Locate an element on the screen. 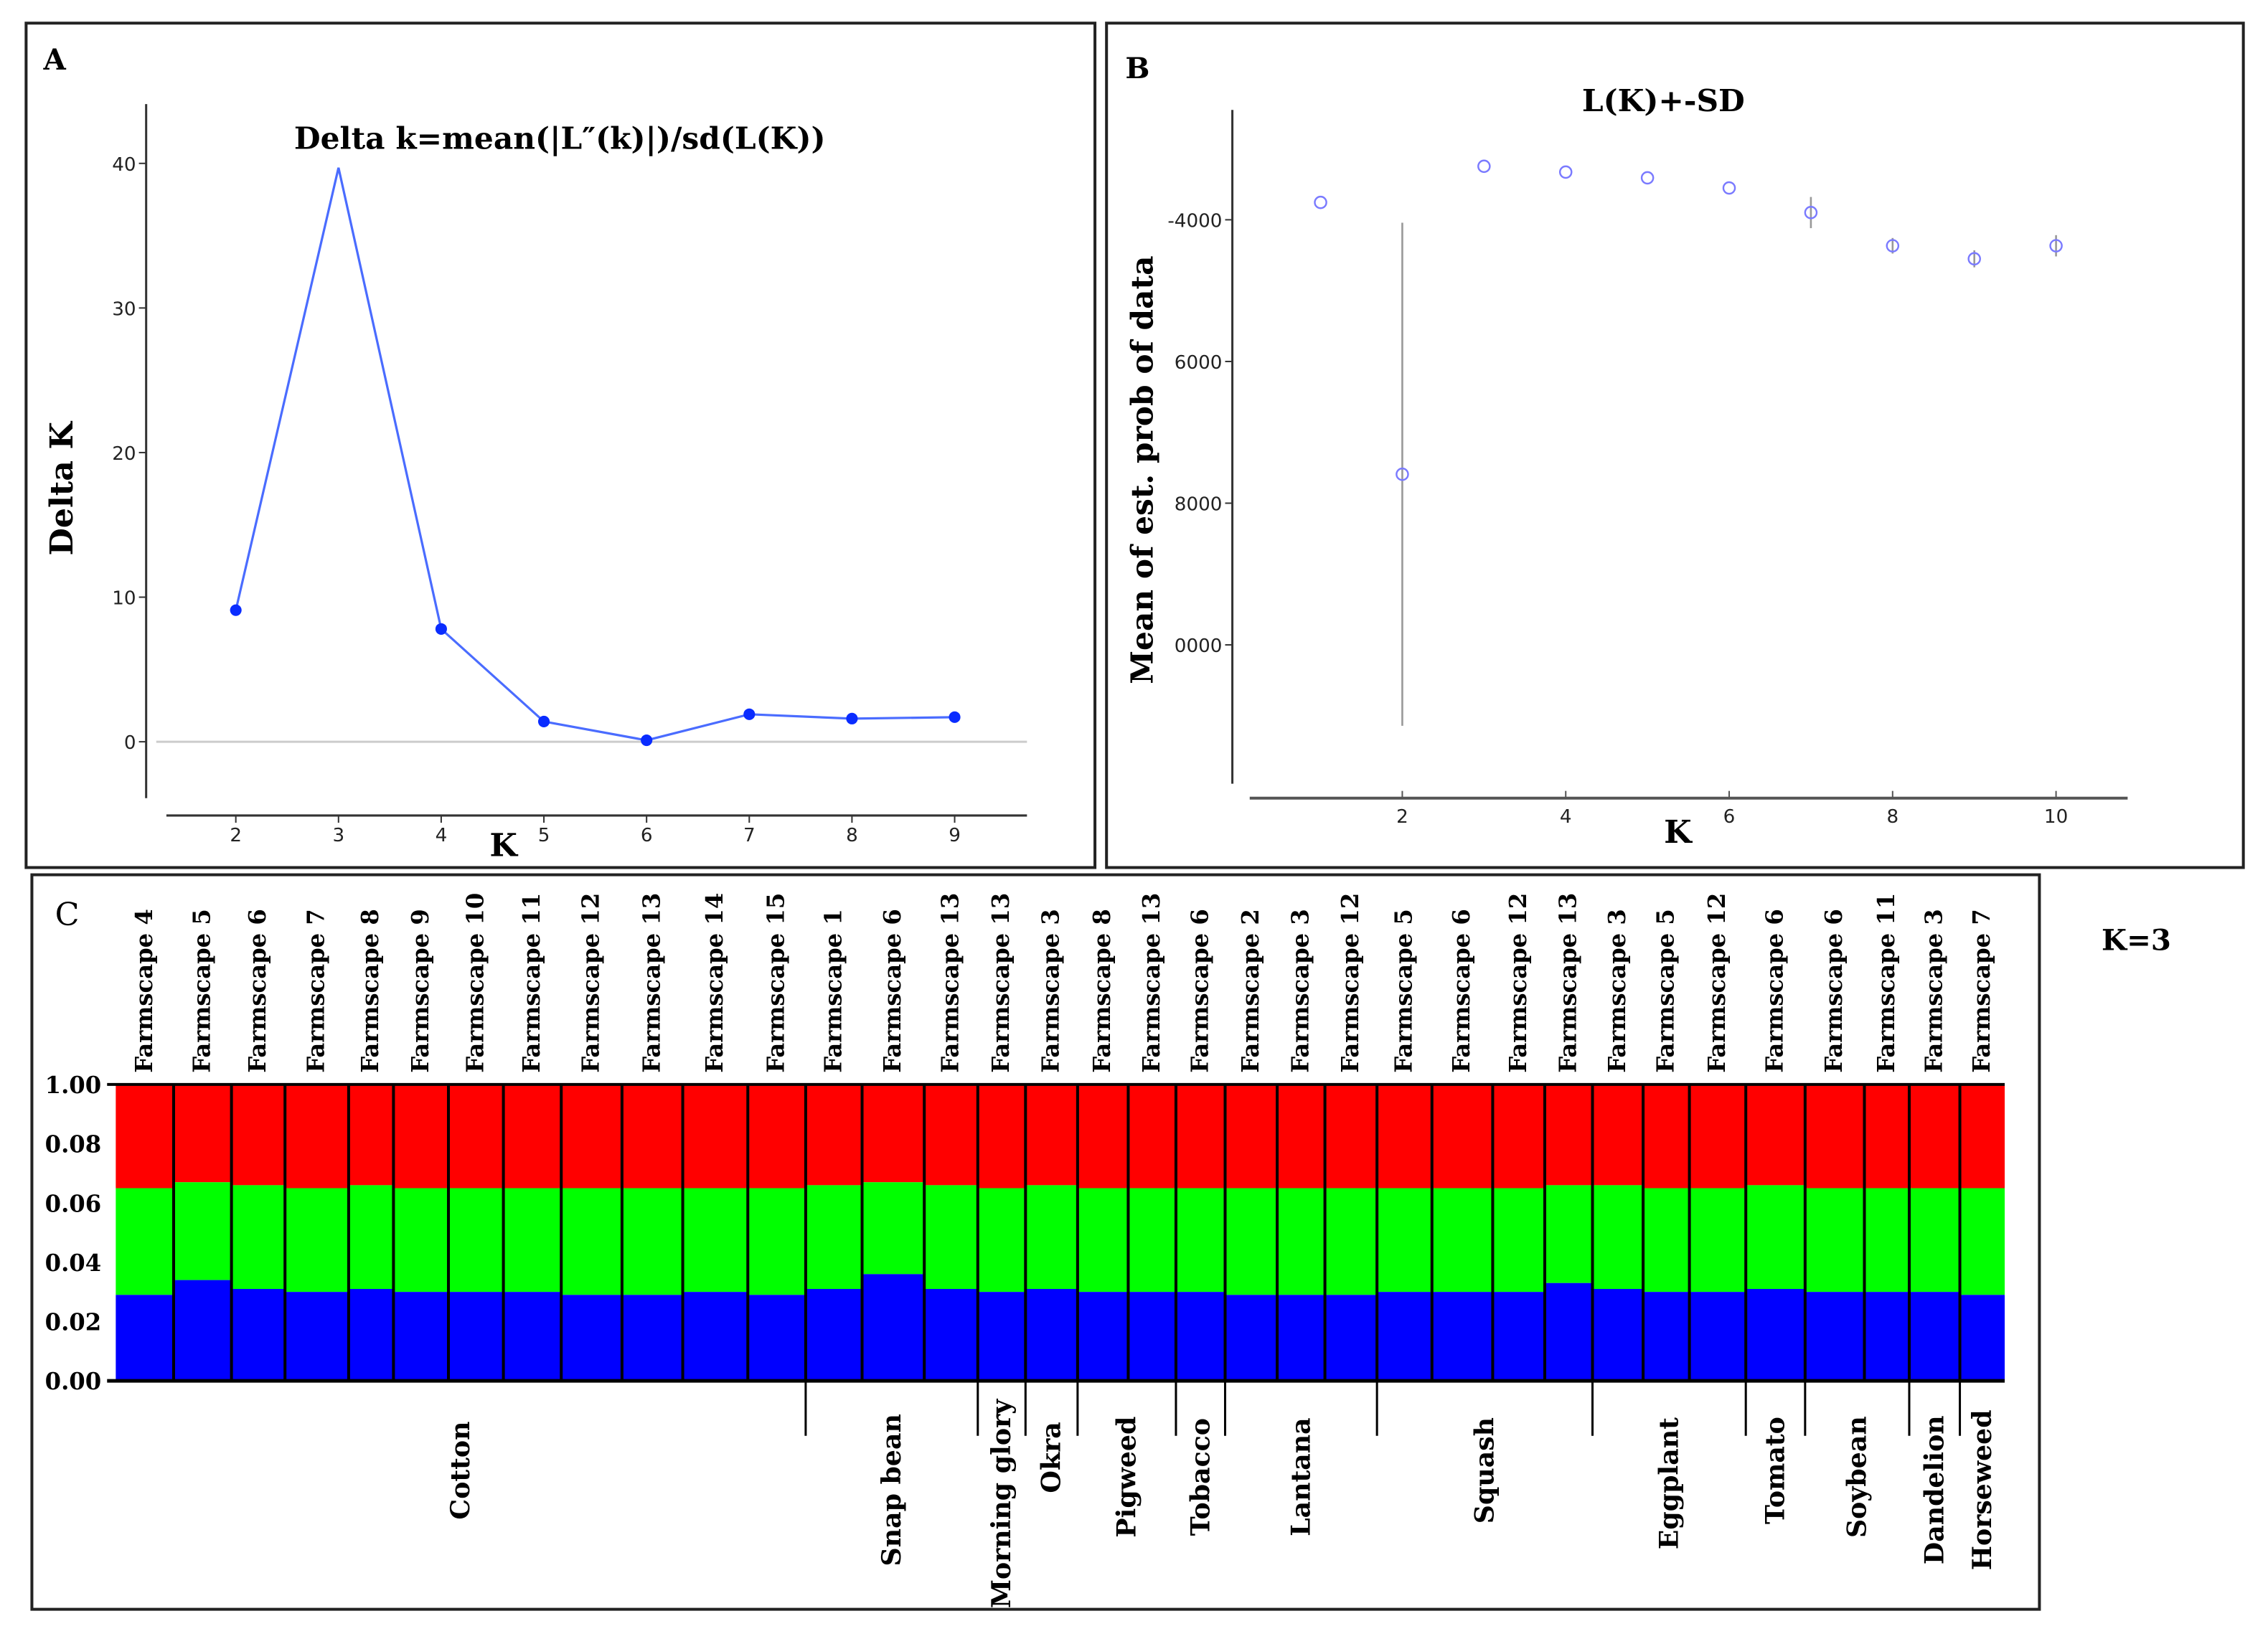  y-tick-label: 0.06 is located at coordinates (73, 1203).